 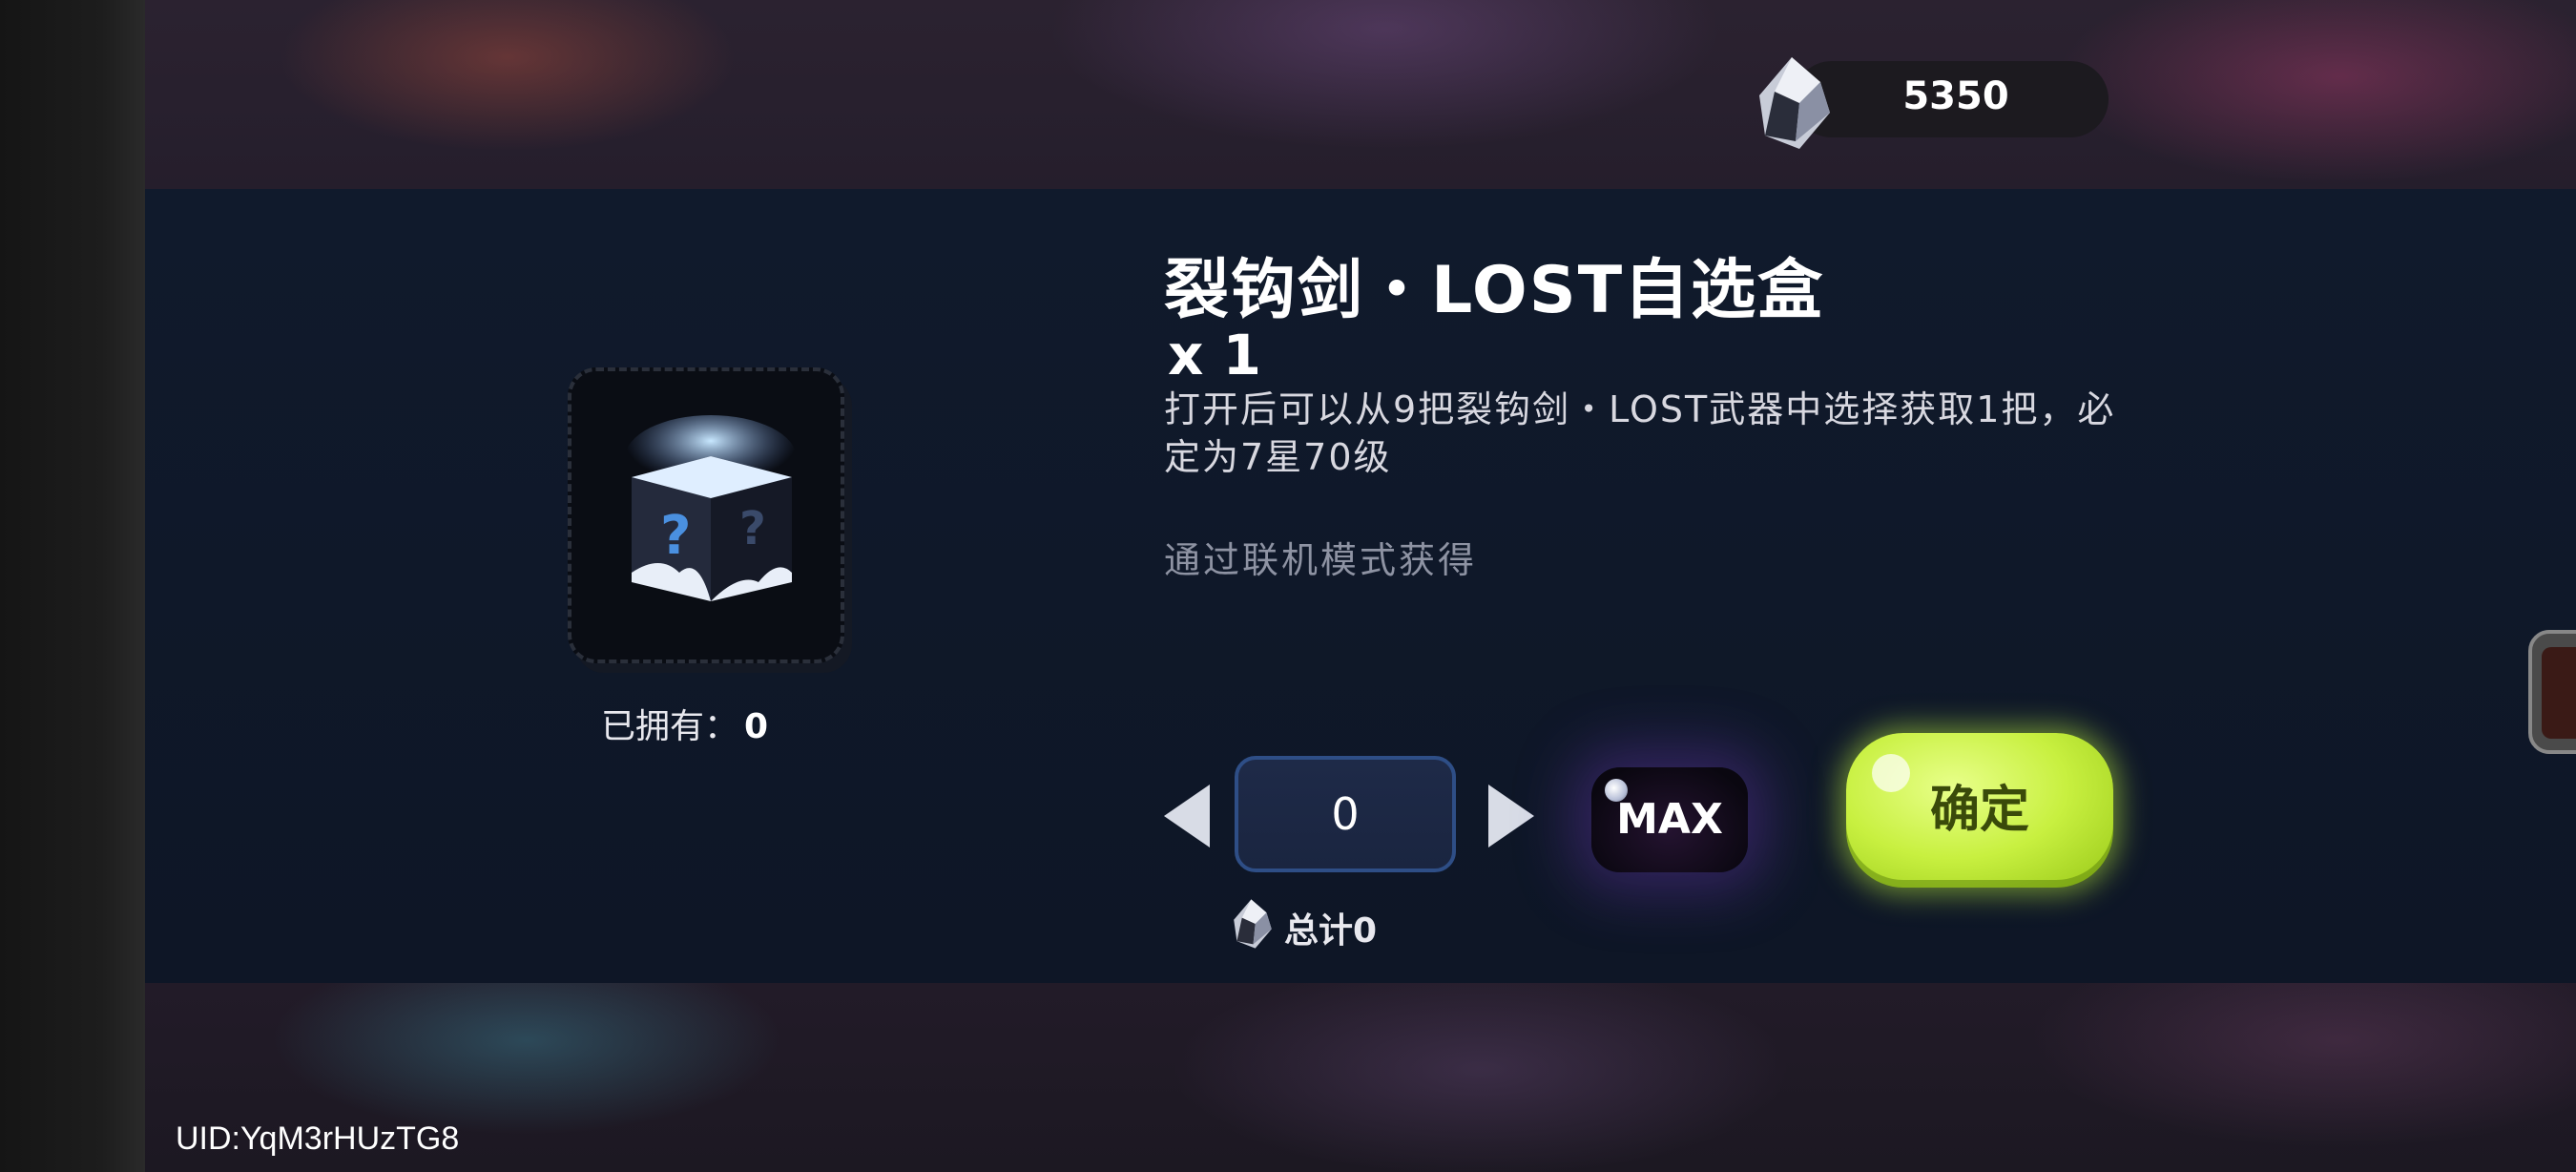 I want to click on mystery-box-icon: ? ?, so click(x=711, y=508).